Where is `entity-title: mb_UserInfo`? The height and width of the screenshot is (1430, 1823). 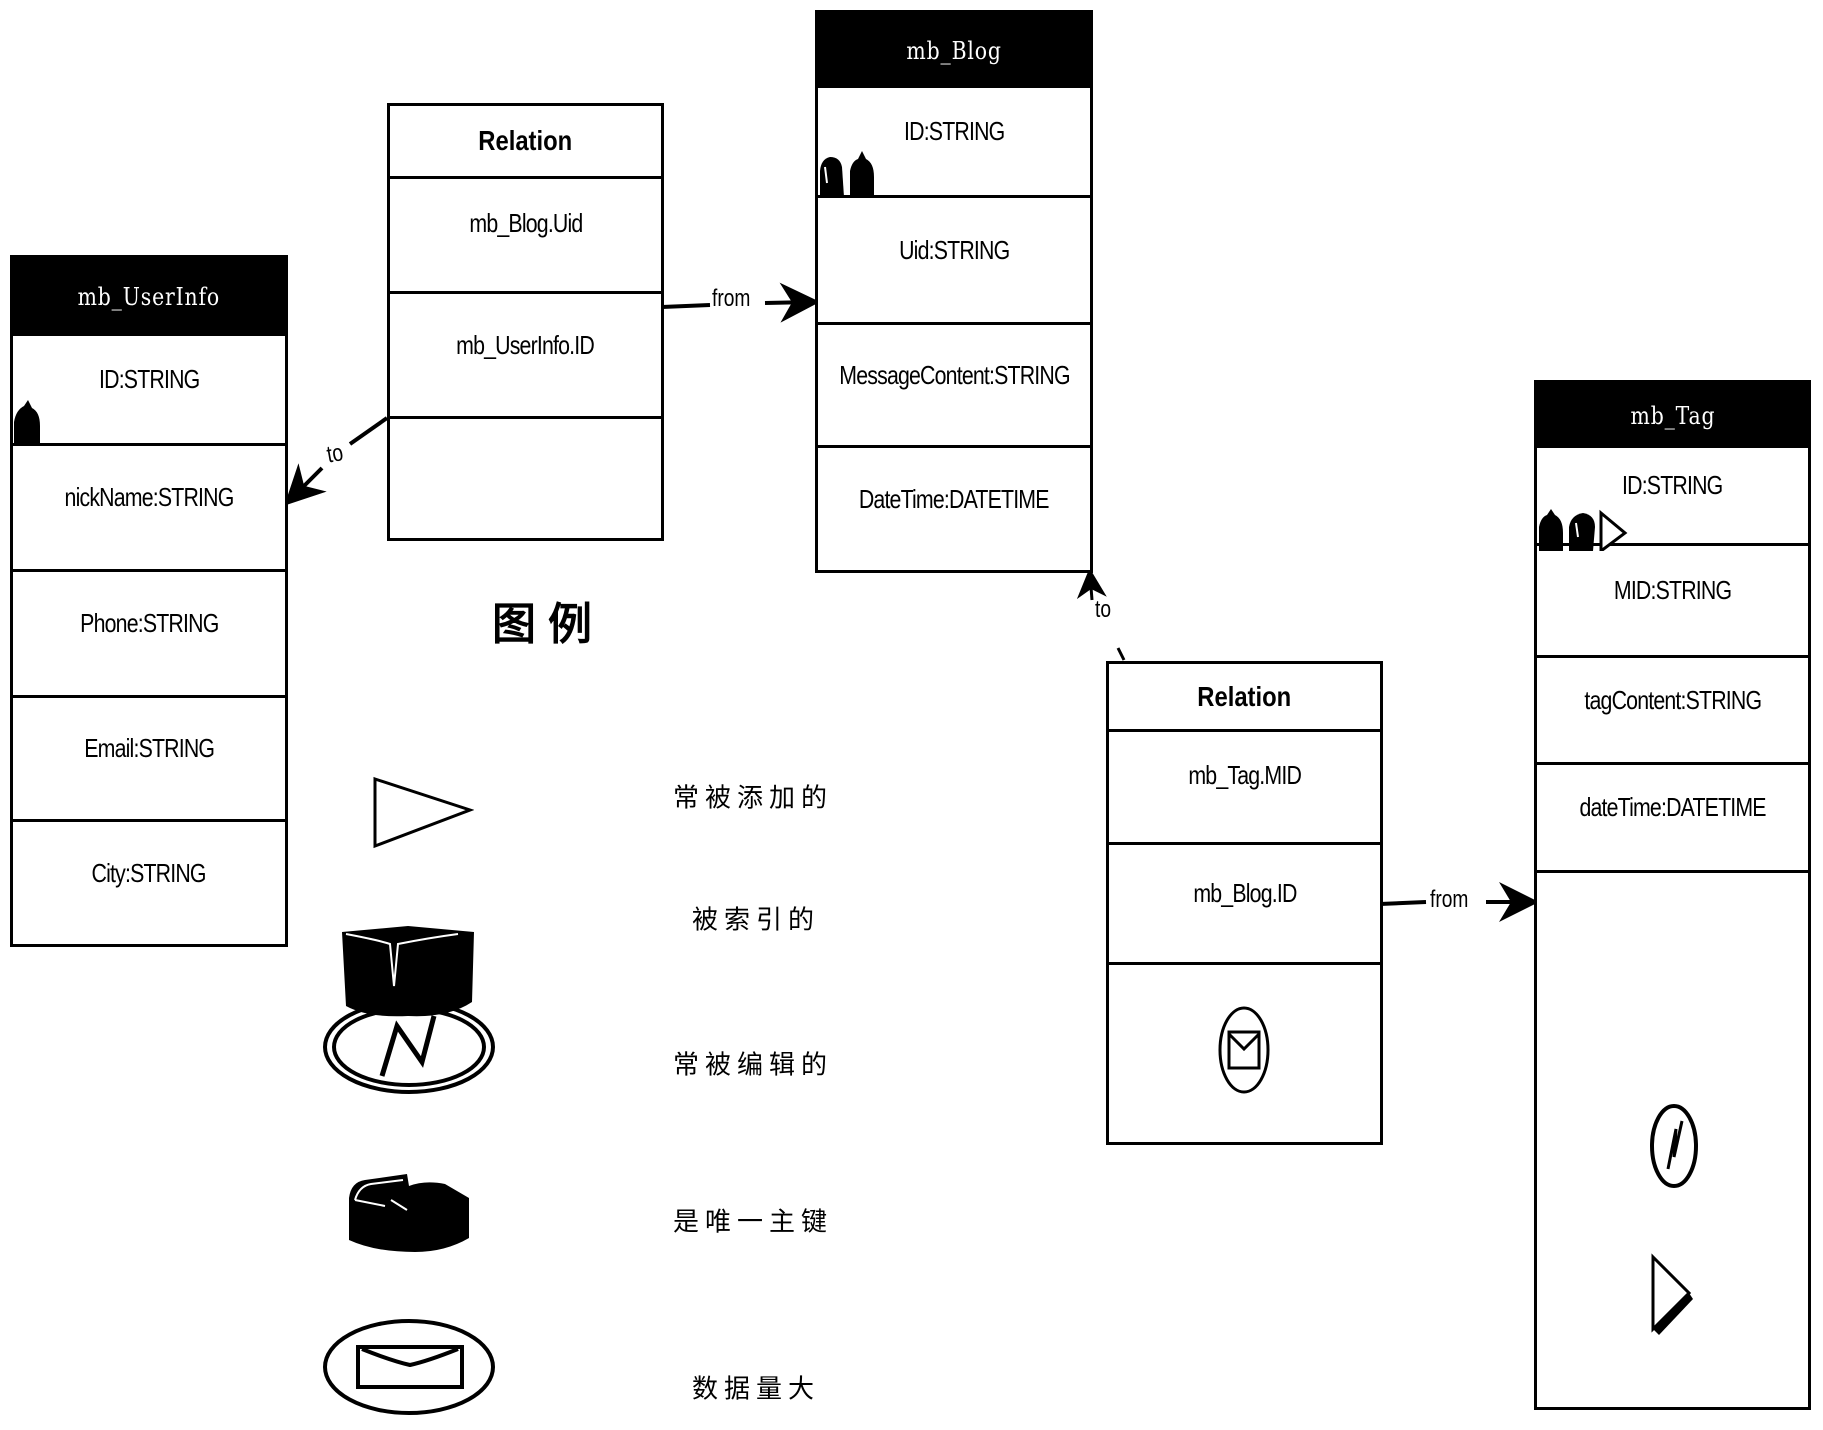
entity-title: mb_UserInfo is located at coordinates (149, 297).